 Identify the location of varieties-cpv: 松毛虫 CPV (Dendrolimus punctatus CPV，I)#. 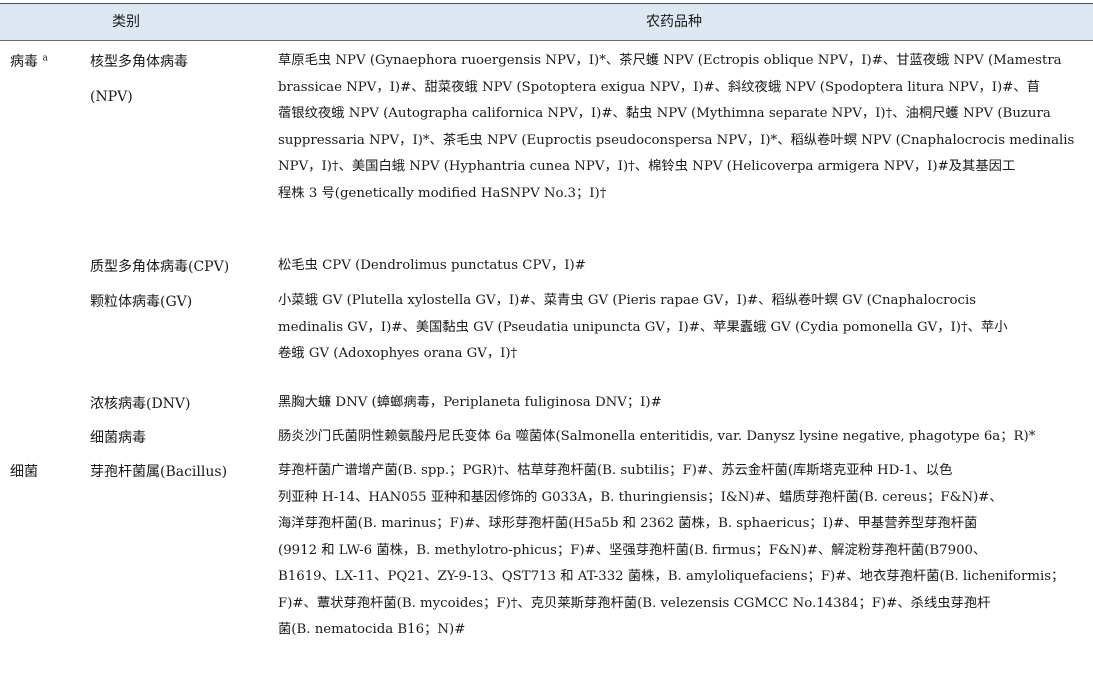
(432, 265).